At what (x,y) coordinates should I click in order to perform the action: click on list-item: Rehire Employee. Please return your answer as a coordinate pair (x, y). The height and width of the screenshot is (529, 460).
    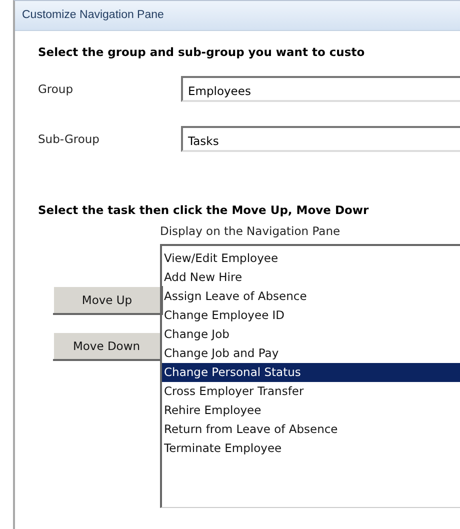
    Looking at the image, I should click on (311, 410).